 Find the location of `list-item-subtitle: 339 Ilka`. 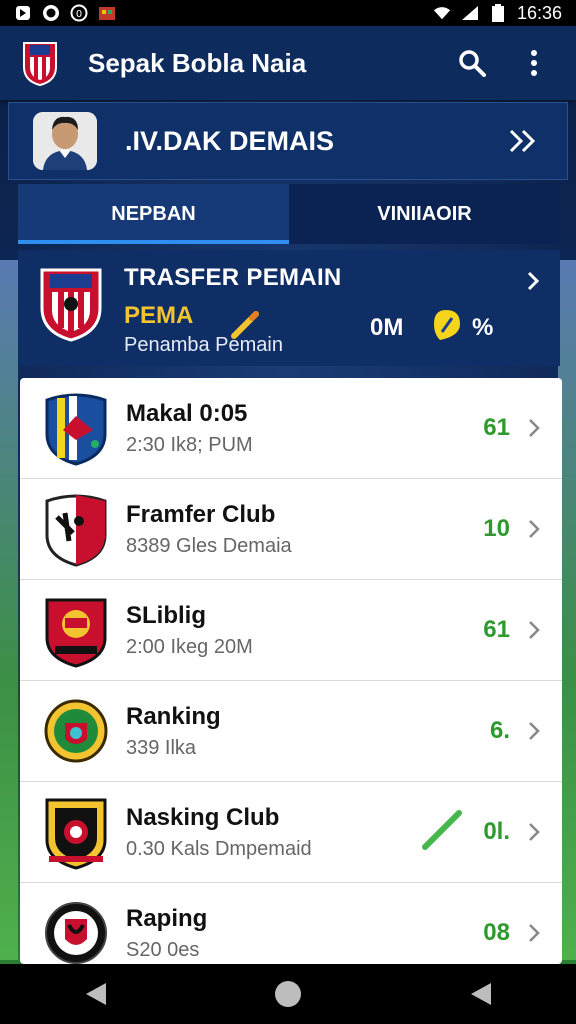

list-item-subtitle: 339 Ilka is located at coordinates (161, 747).